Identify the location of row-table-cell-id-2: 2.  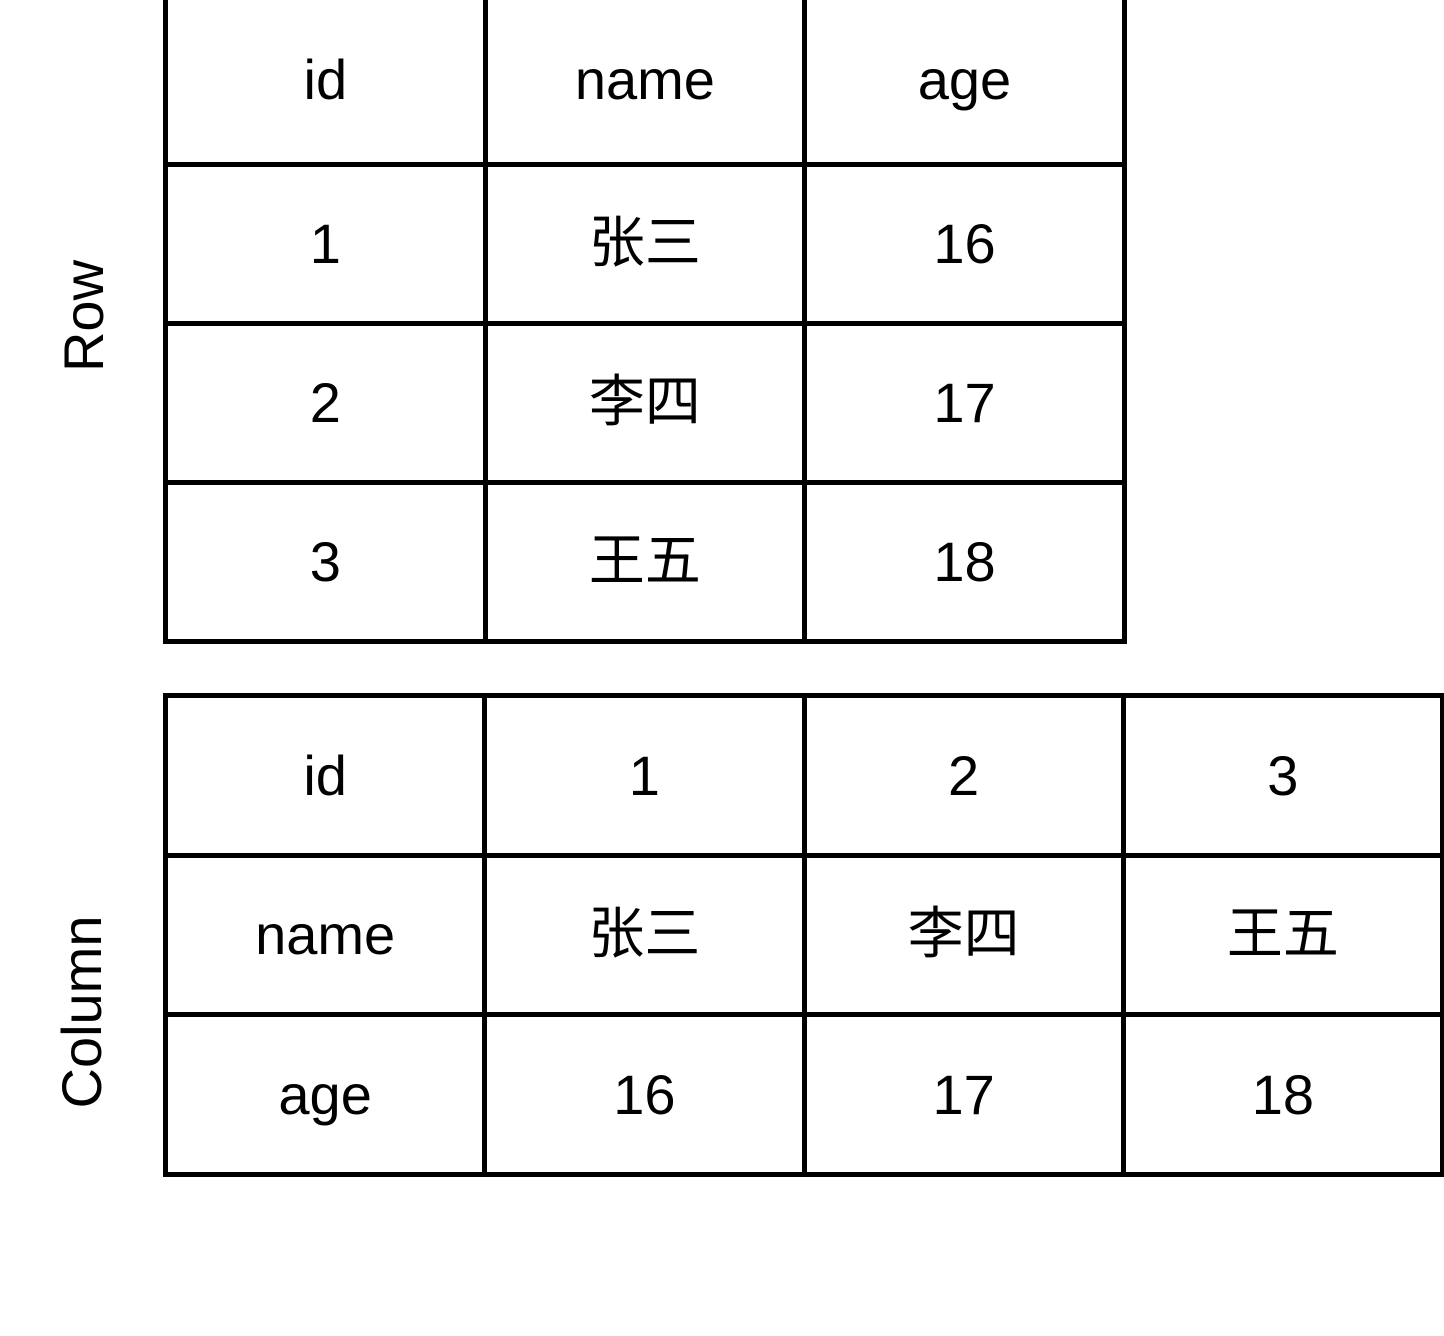
(325, 403).